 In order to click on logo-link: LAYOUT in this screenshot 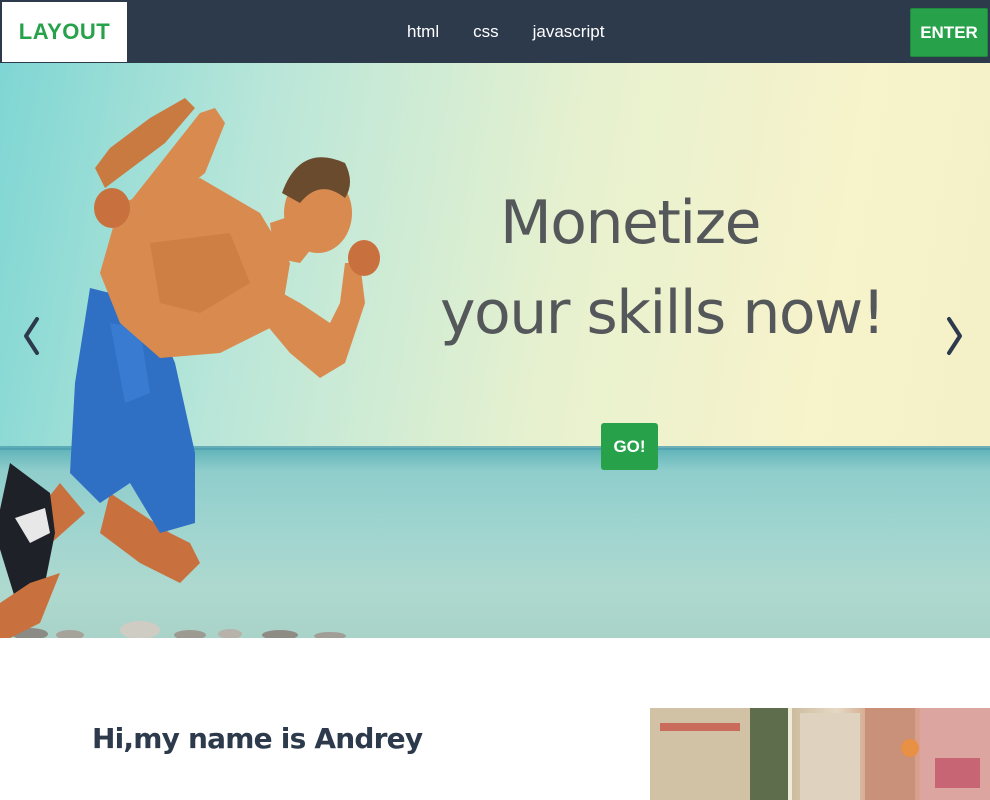, I will do `click(64, 32)`.